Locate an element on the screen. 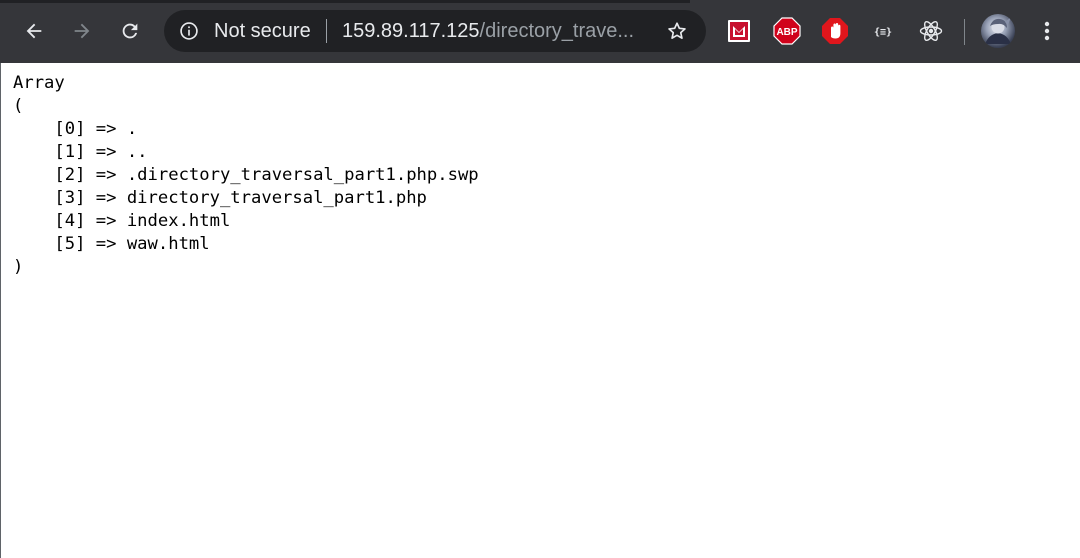 The image size is (1080, 558). back-arrow-icon is located at coordinates (34, 31).